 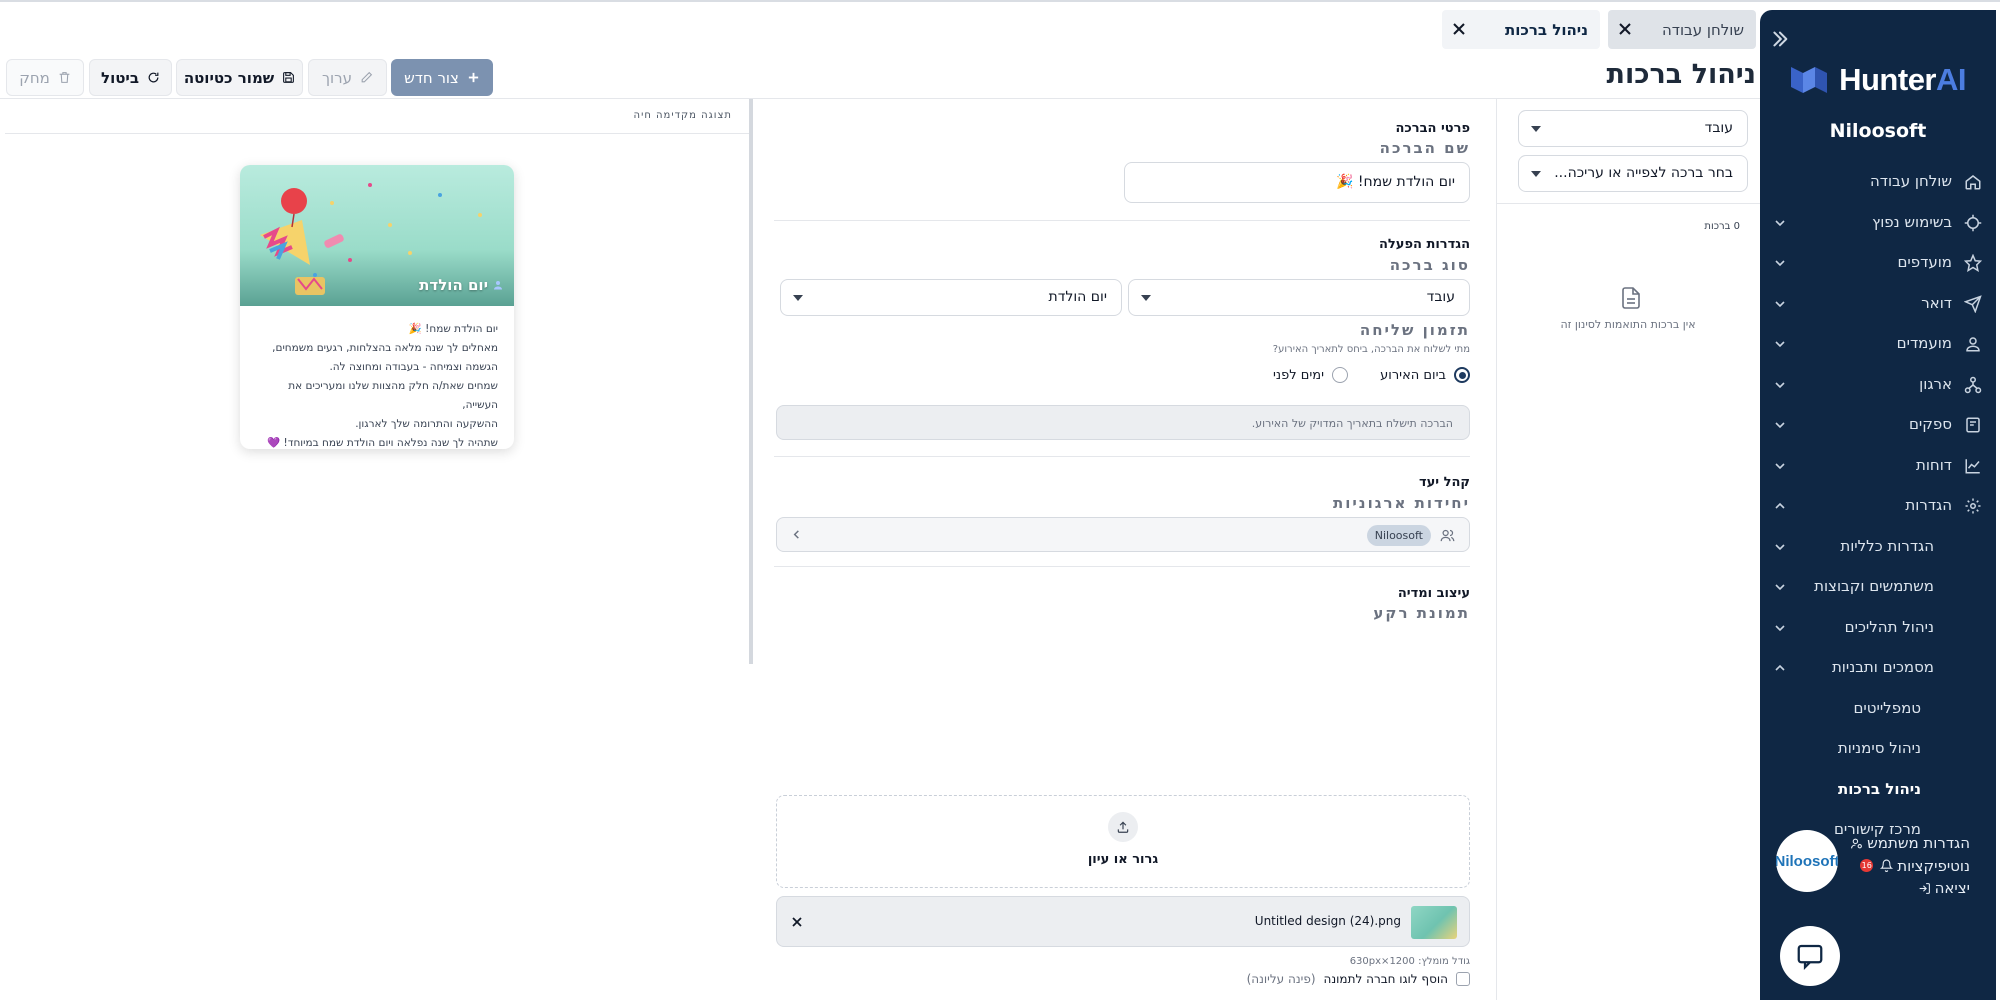 What do you see at coordinates (239, 77) in the screenshot?
I see `save-draft-button: שמור כטיוטה` at bounding box center [239, 77].